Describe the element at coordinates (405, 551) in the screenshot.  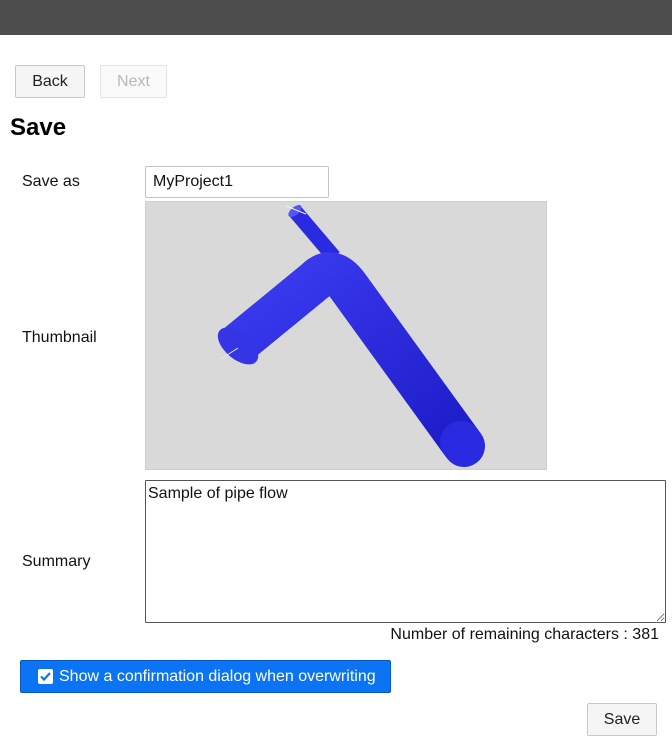
I see `summary-textarea: Sample of pipe flow` at that location.